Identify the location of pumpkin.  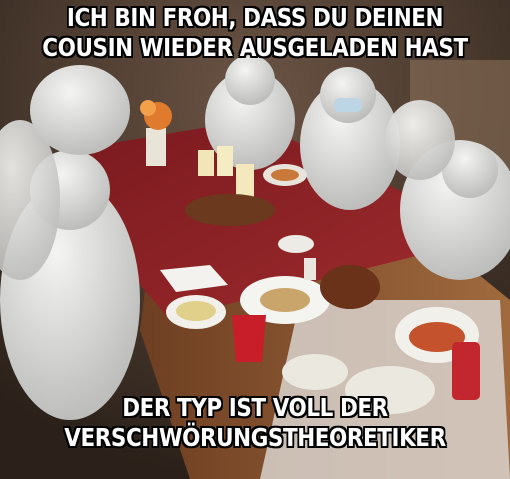
(350, 287).